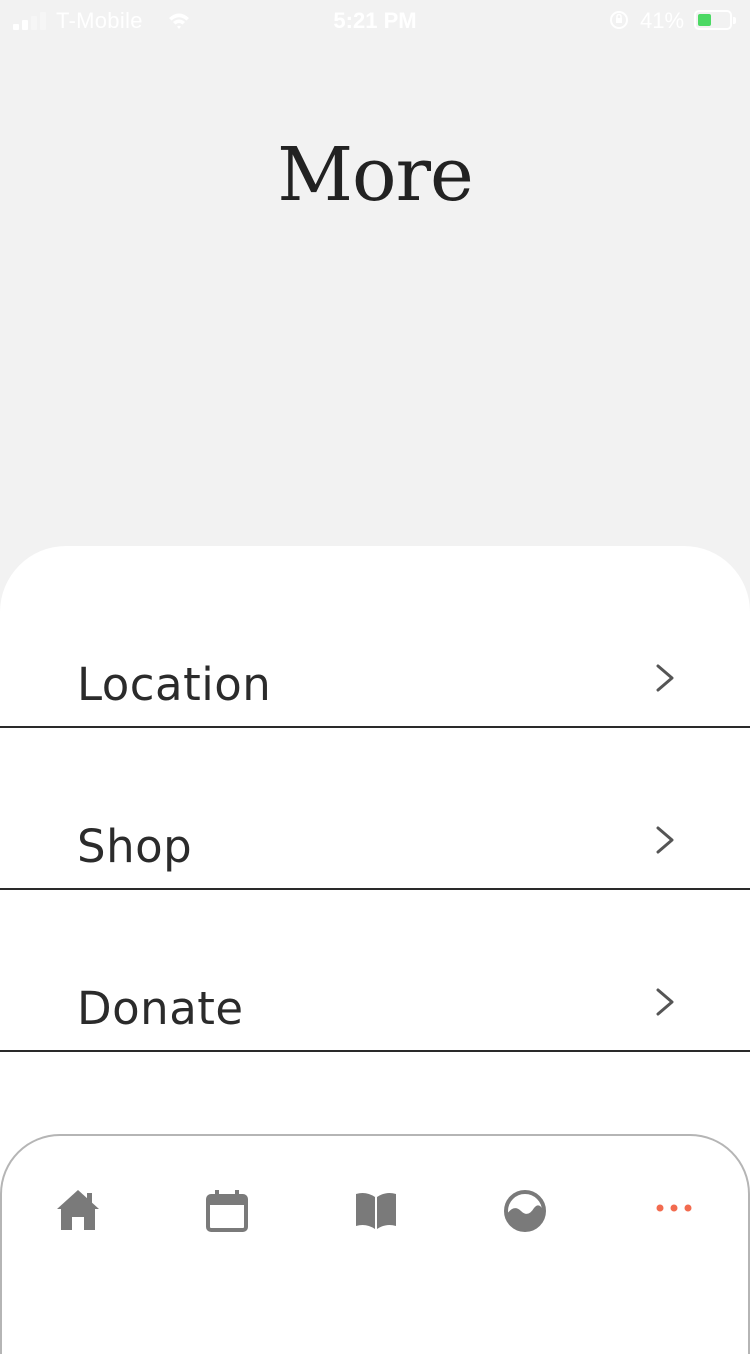 The width and height of the screenshot is (750, 1354). I want to click on menu-item-location: Location, so click(375, 647).